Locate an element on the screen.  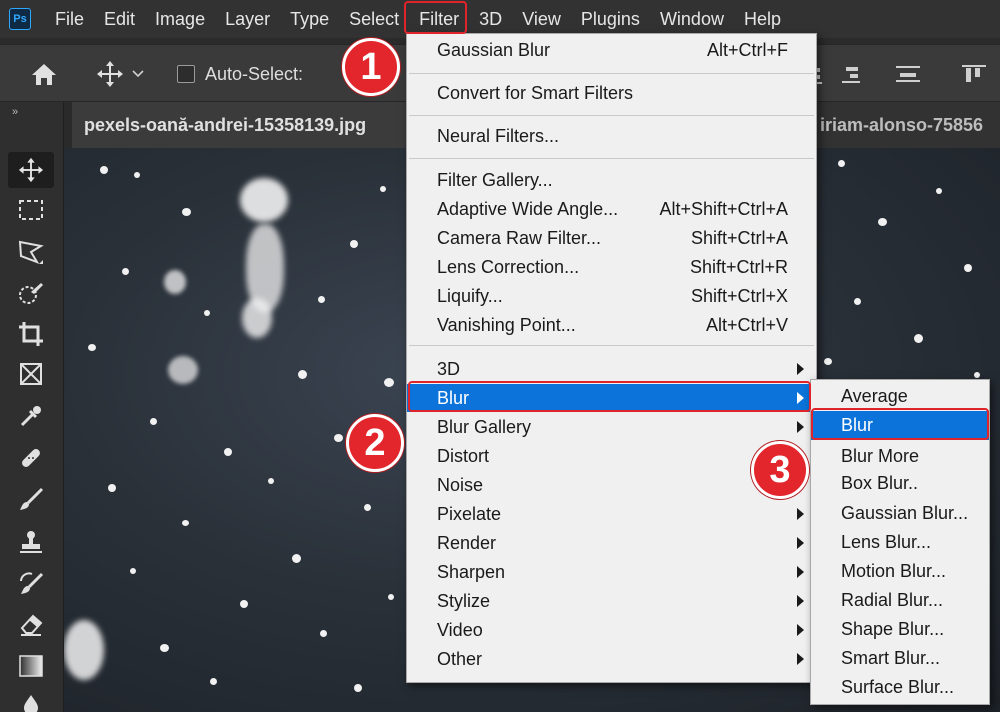
home-icon is located at coordinates (44, 74).